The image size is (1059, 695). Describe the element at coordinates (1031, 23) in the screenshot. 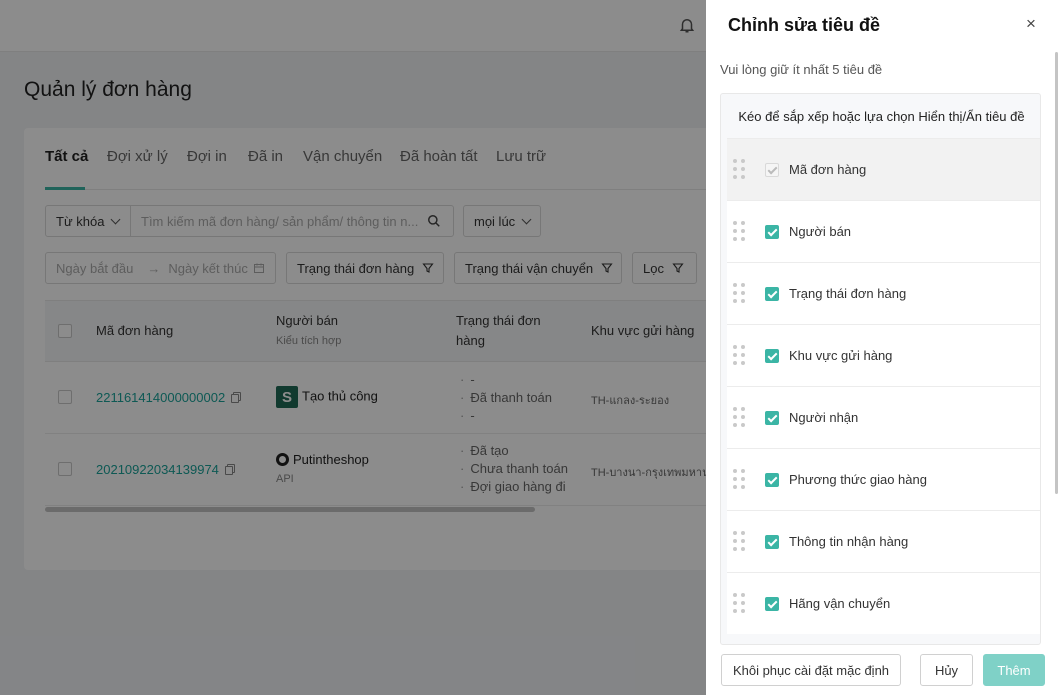

I see `close-icon: ×` at that location.